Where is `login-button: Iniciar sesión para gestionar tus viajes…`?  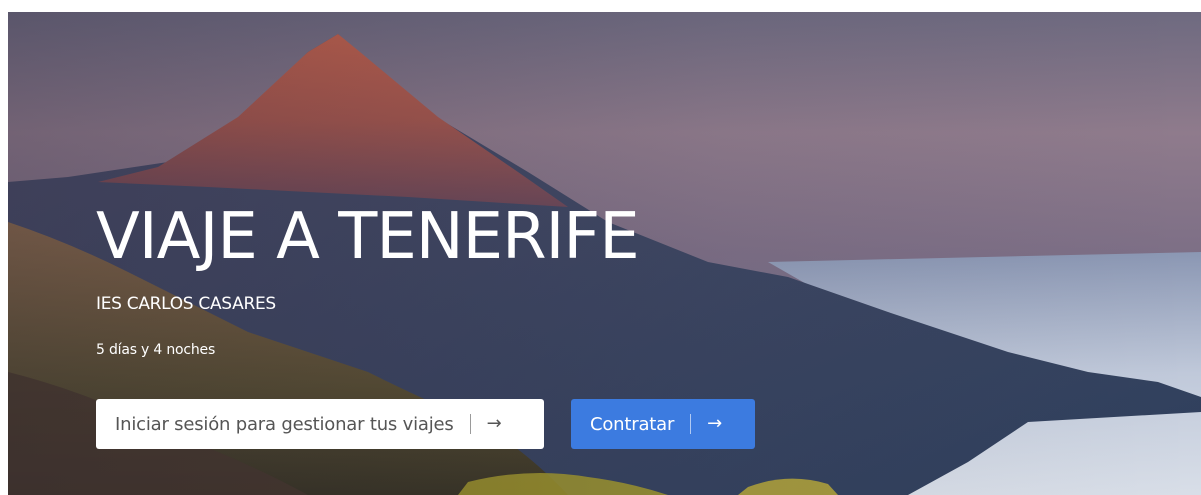 login-button: Iniciar sesión para gestionar tus viajes… is located at coordinates (320, 424).